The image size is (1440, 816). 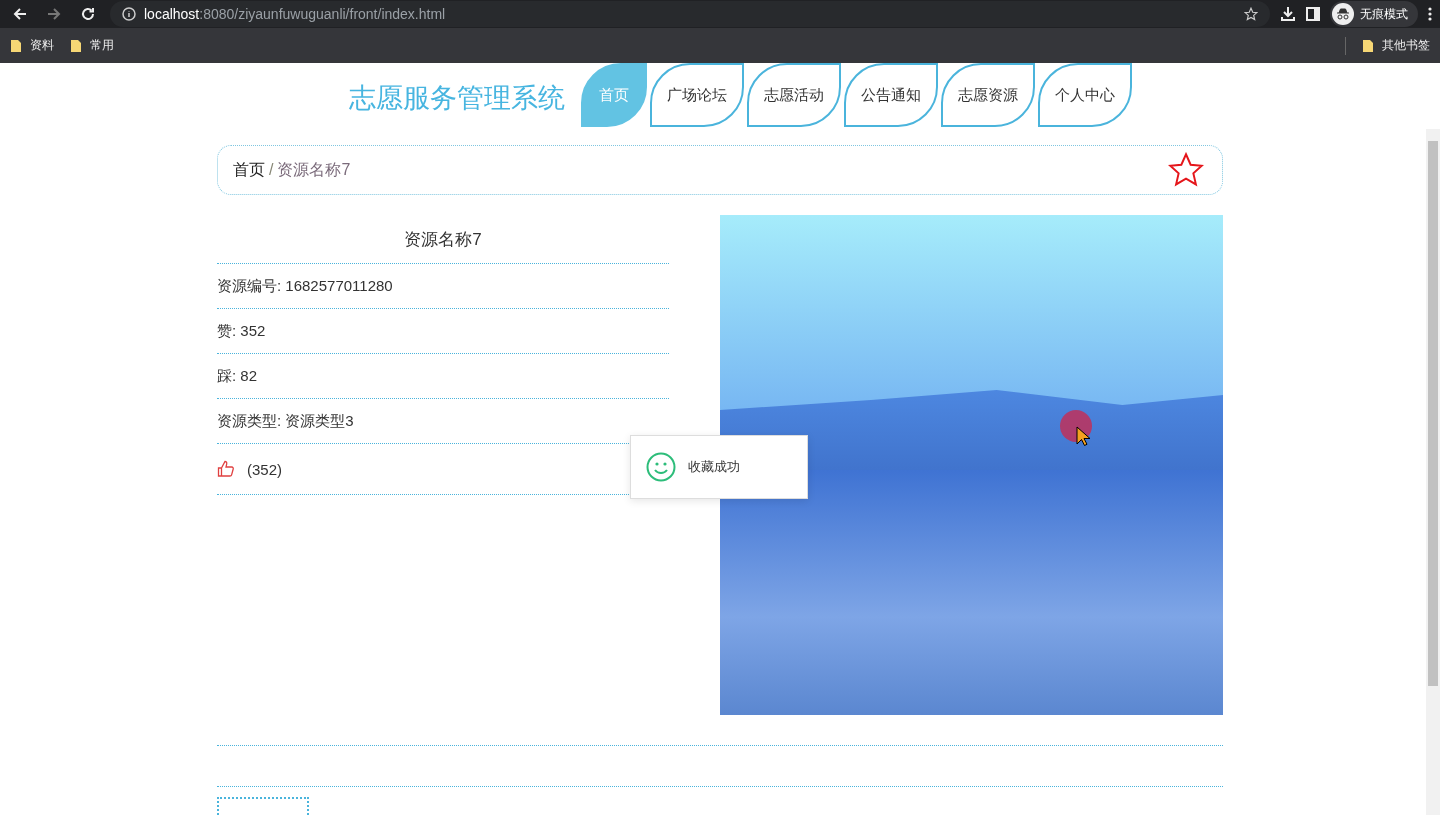 What do you see at coordinates (92, 45) in the screenshot?
I see `bookmark-folder: 常用` at bounding box center [92, 45].